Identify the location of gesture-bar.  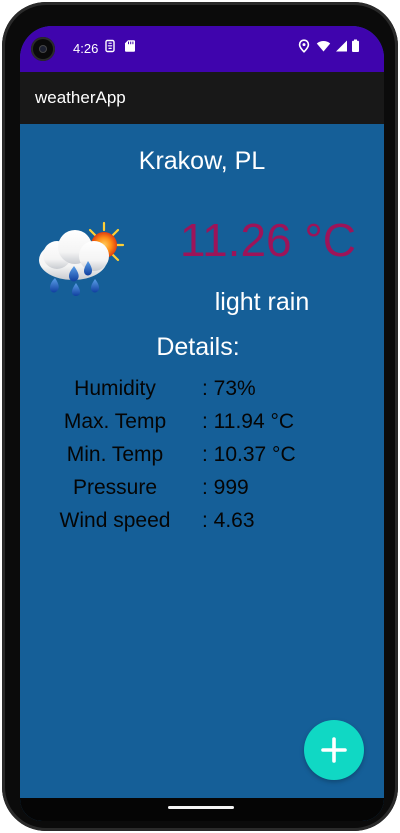
(202, 809).